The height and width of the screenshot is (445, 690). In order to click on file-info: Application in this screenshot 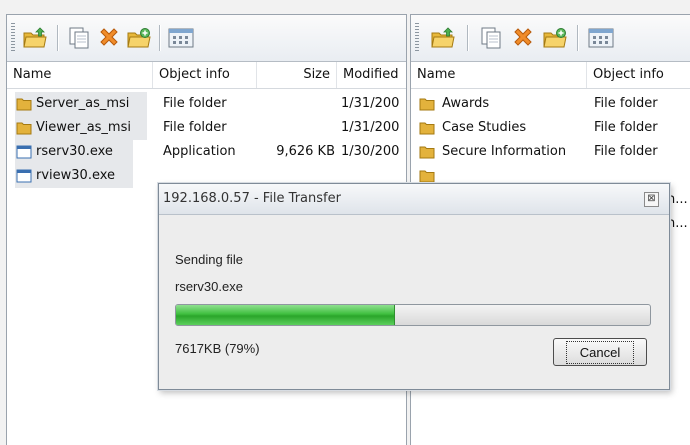, I will do `click(199, 151)`.